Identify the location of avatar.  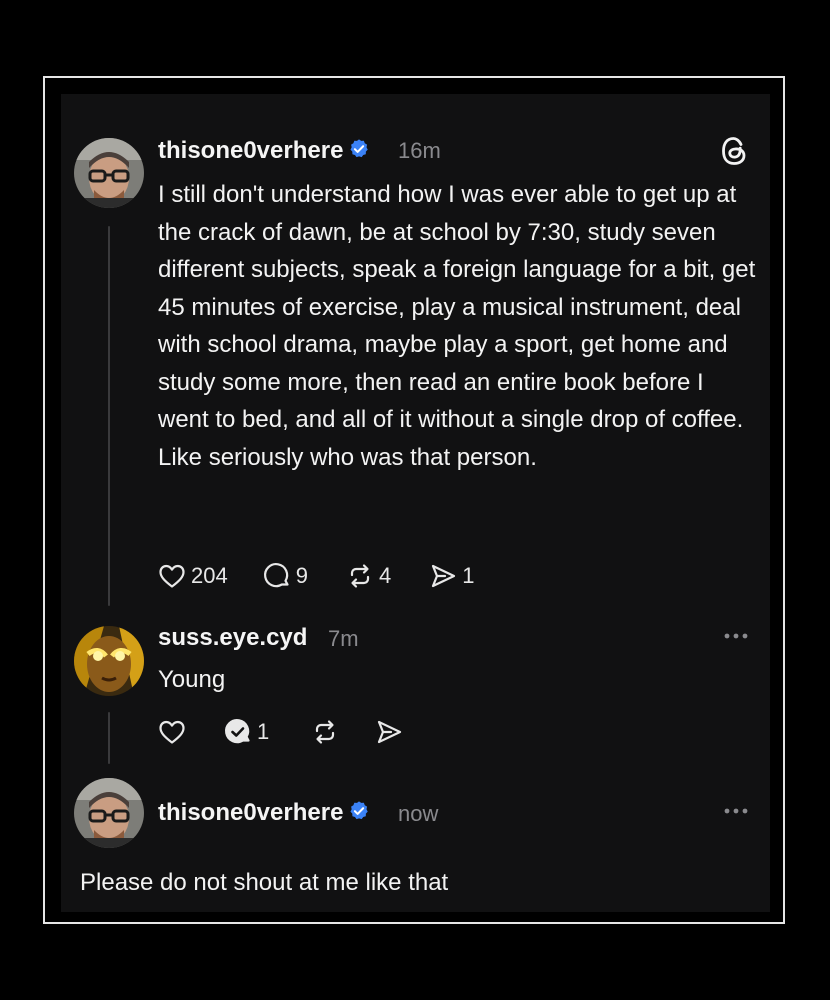
(109, 173).